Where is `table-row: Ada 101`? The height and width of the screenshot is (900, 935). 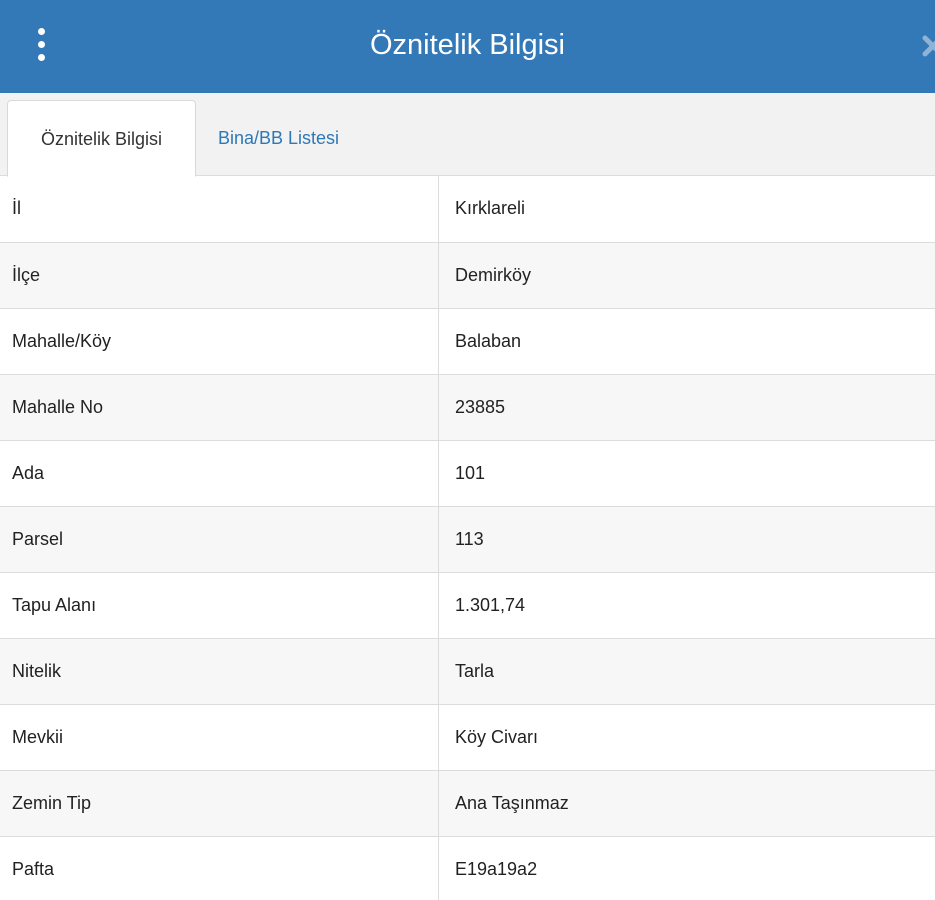 table-row: Ada 101 is located at coordinates (467, 473).